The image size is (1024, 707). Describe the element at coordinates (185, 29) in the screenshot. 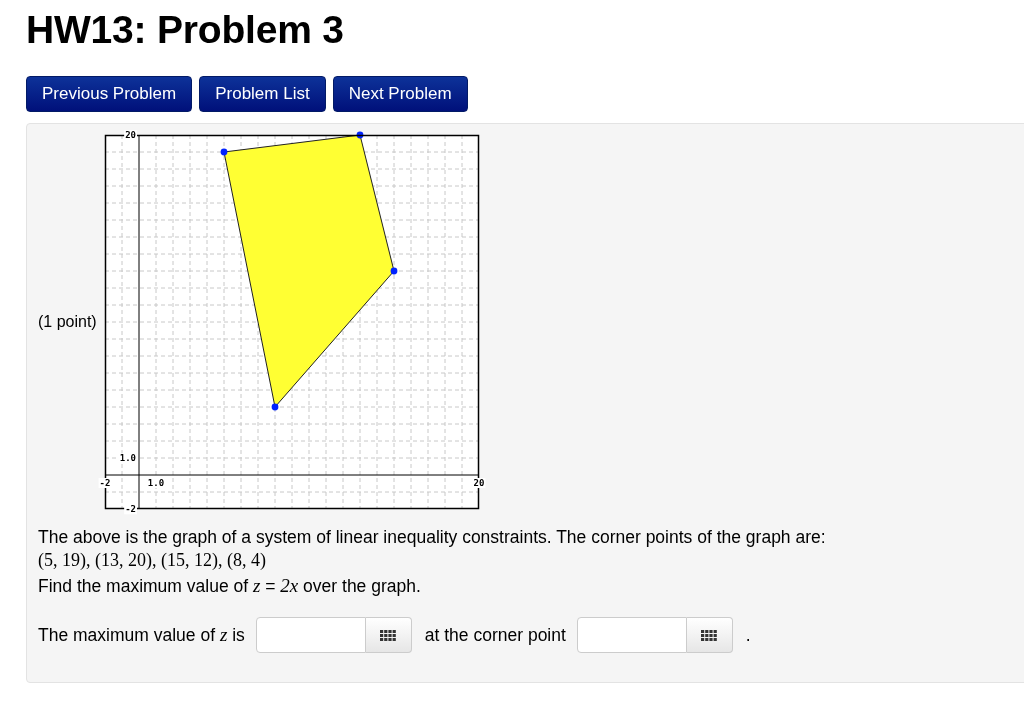

I see `page-title: HW13: Problem 3` at that location.